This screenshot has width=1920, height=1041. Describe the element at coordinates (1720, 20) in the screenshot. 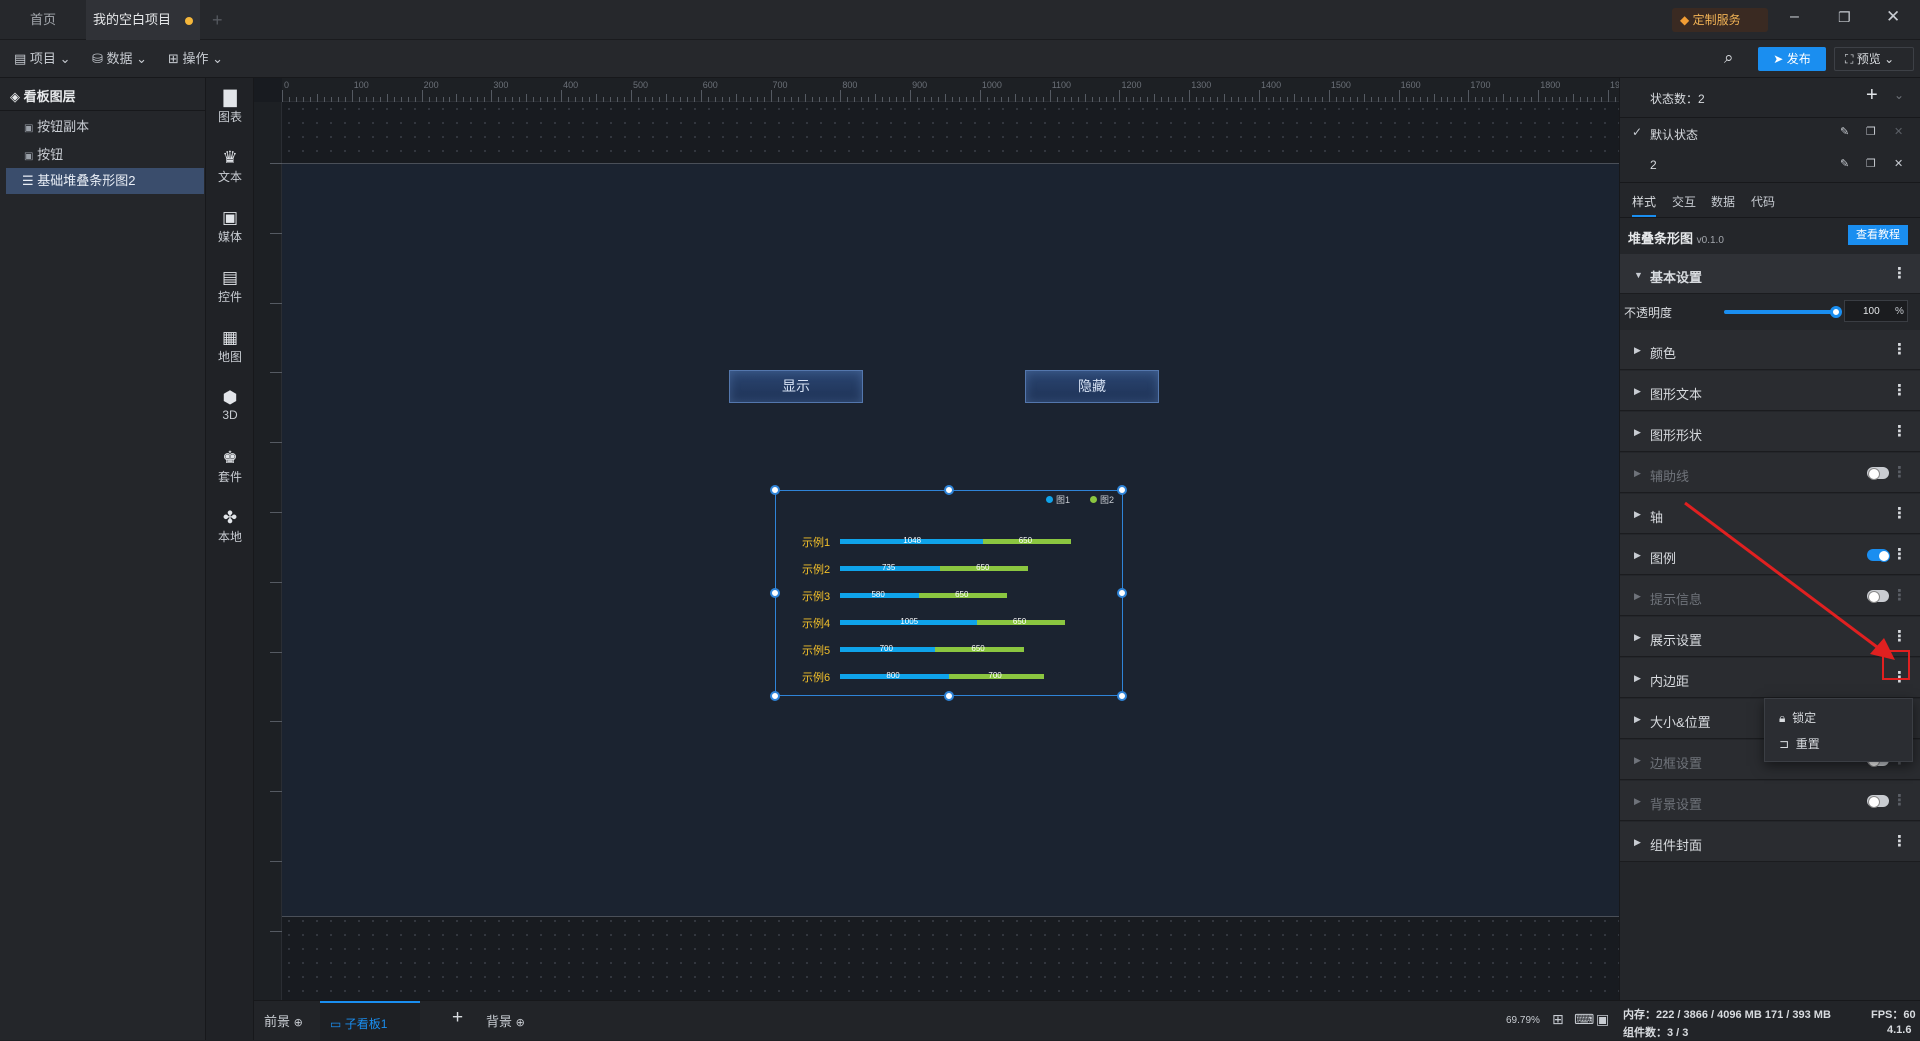

I see `custom-service-button: ◆ 定制服务` at that location.